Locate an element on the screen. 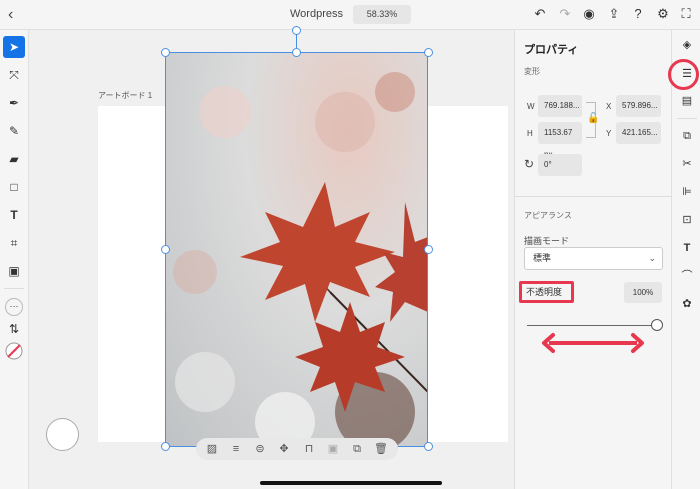 This screenshot has width=700, height=489. resize-handle-bottom-right is located at coordinates (428, 446).